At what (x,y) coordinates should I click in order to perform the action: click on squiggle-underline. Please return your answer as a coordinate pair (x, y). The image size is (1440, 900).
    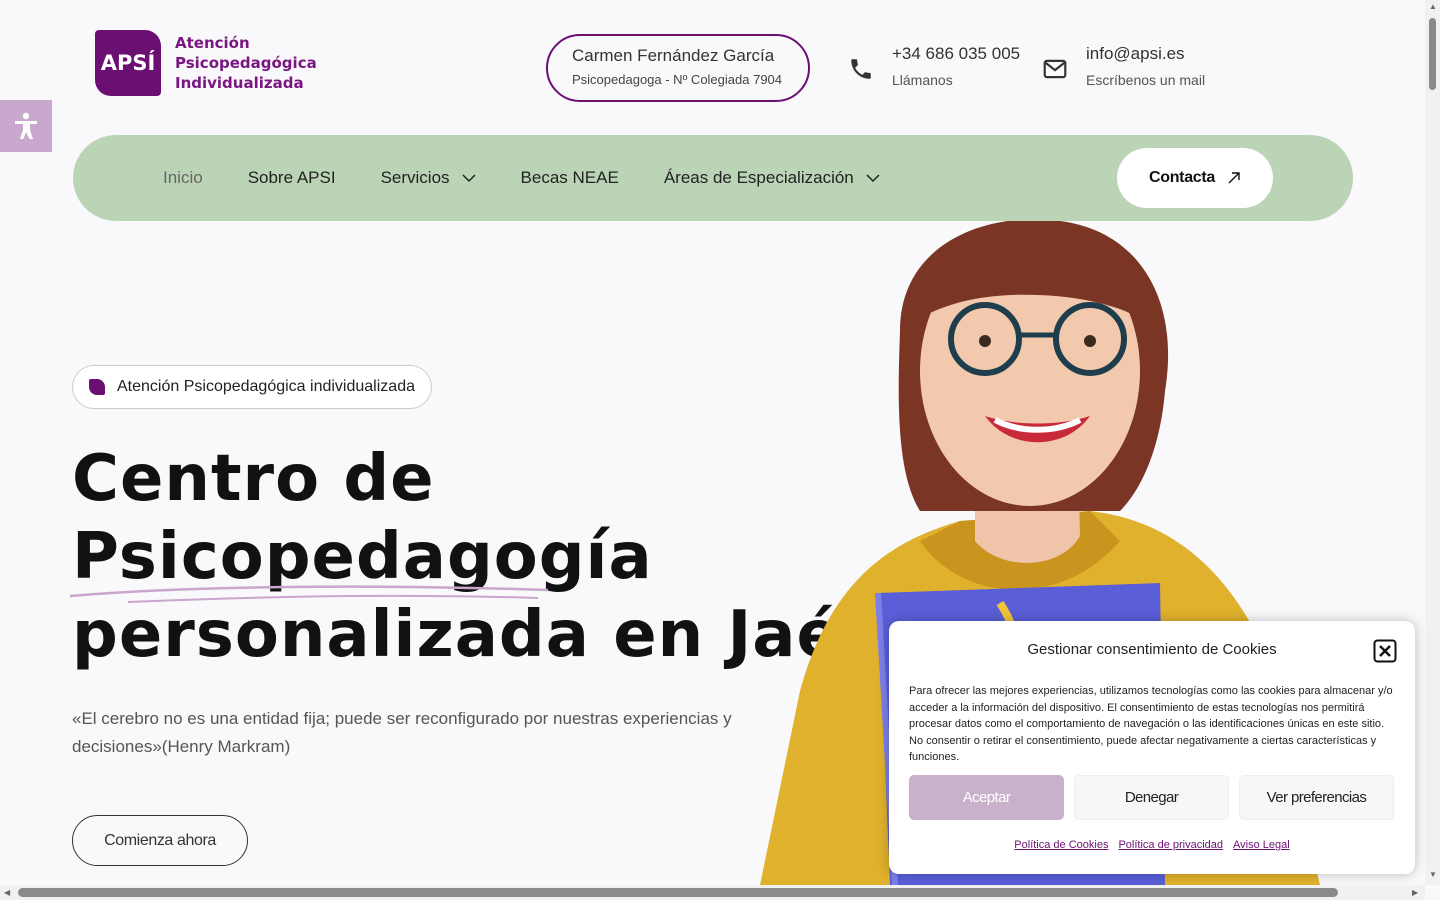
    Looking at the image, I should click on (309, 594).